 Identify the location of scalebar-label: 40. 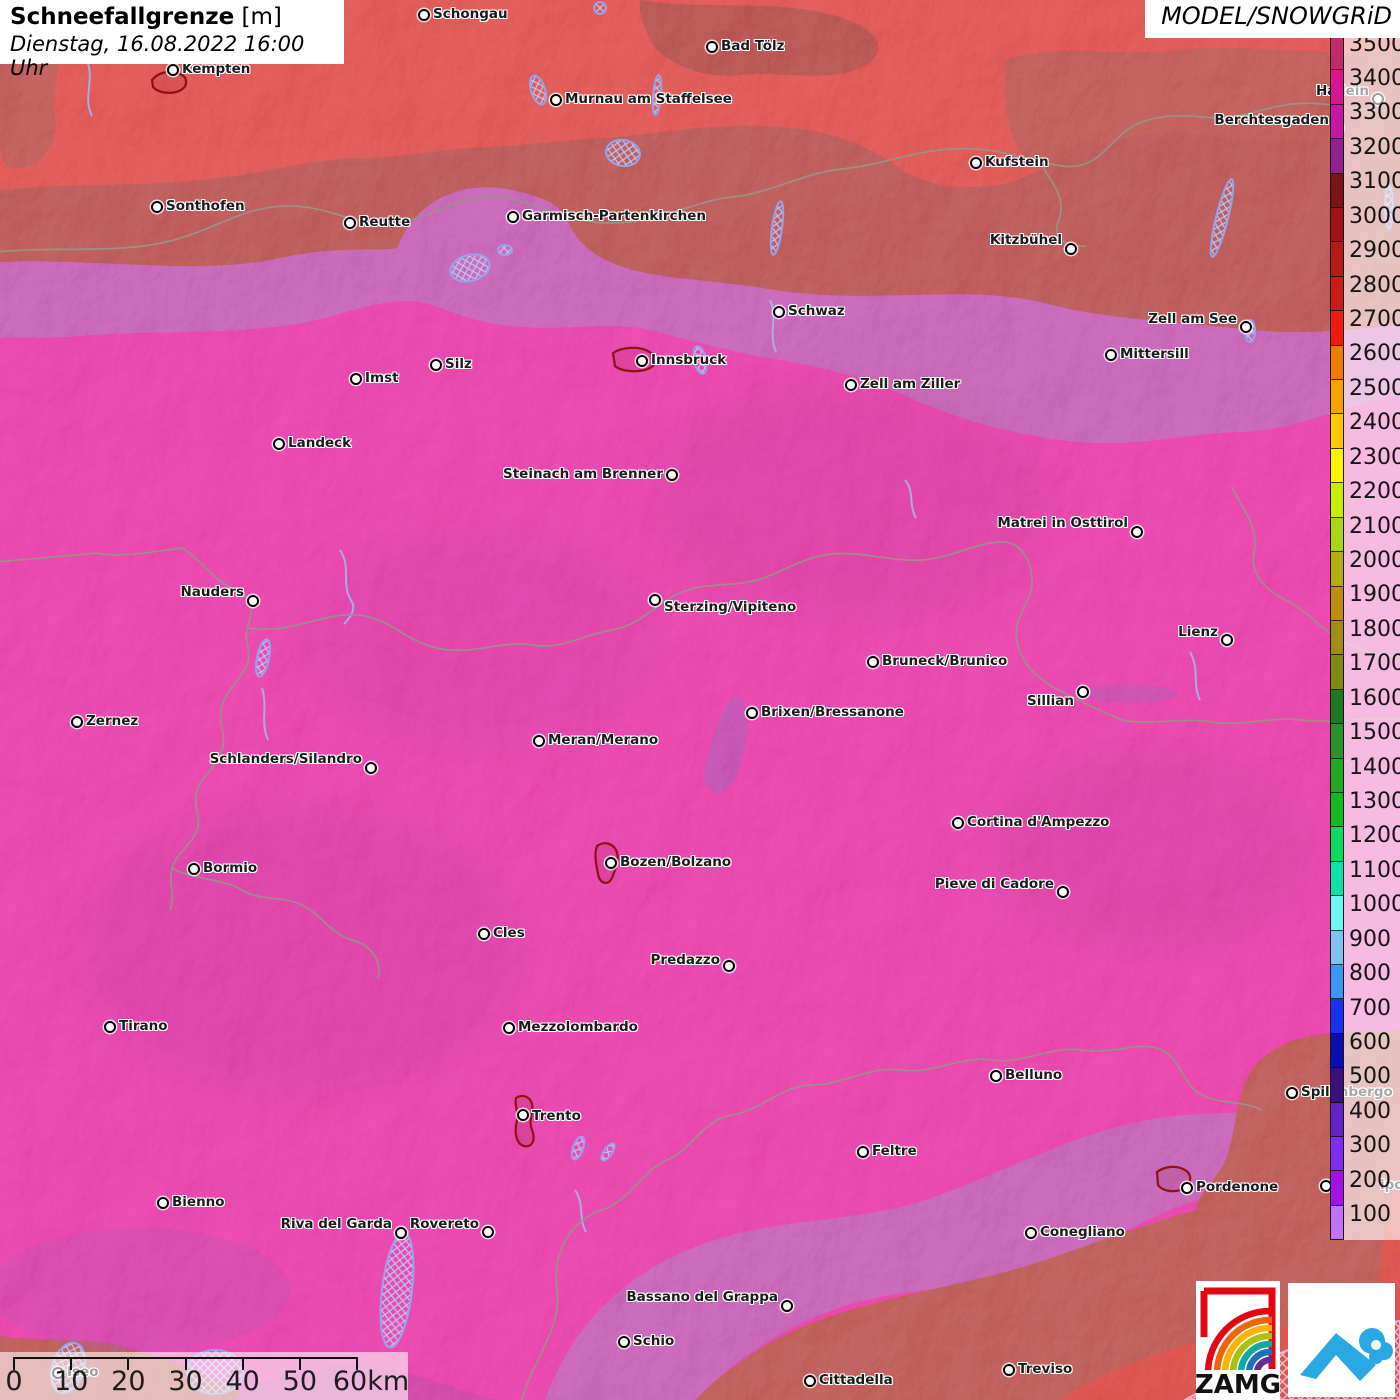
(242, 1381).